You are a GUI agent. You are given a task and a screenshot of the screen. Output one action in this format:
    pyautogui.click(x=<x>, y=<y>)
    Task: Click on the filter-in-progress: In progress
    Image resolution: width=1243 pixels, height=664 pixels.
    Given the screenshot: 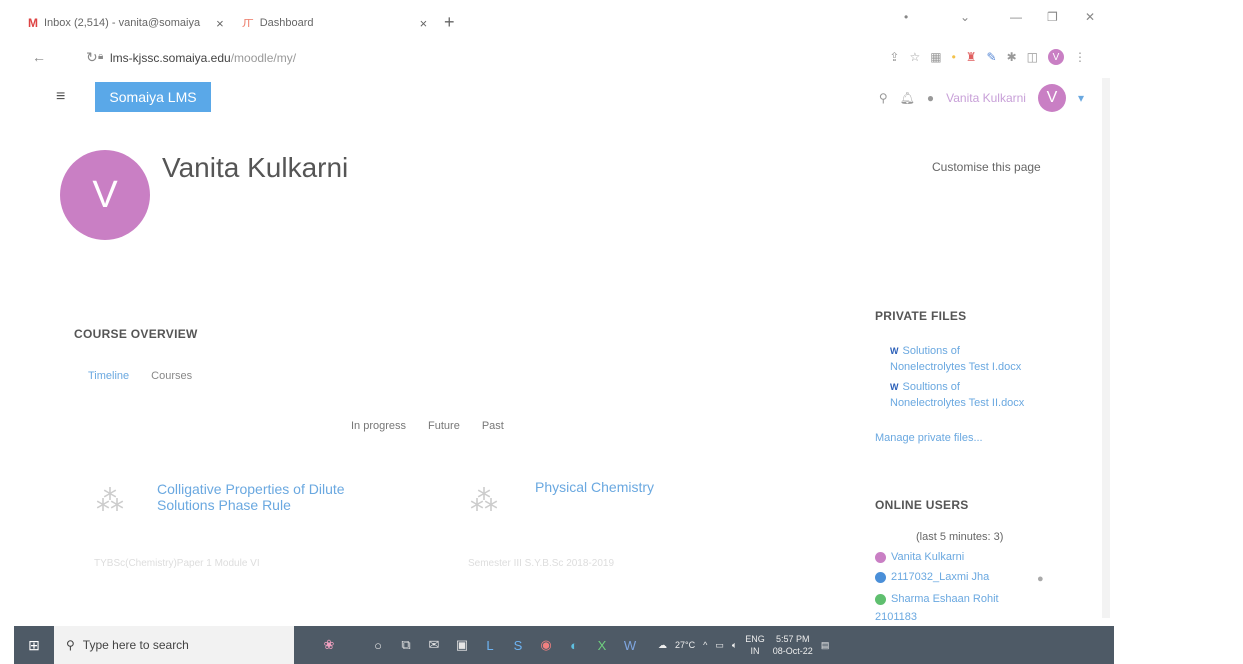 What is the action you would take?
    pyautogui.click(x=378, y=426)
    